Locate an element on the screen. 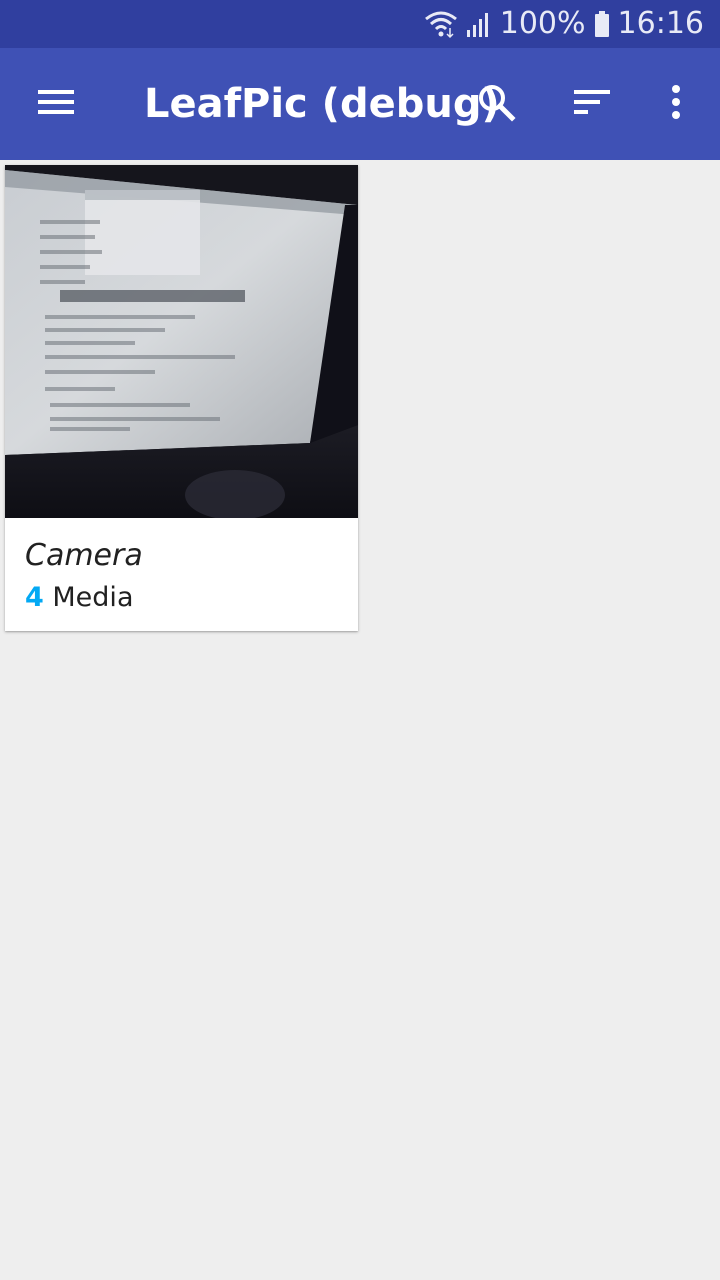 The height and width of the screenshot is (1280, 720). sort-icon is located at coordinates (592, 104).